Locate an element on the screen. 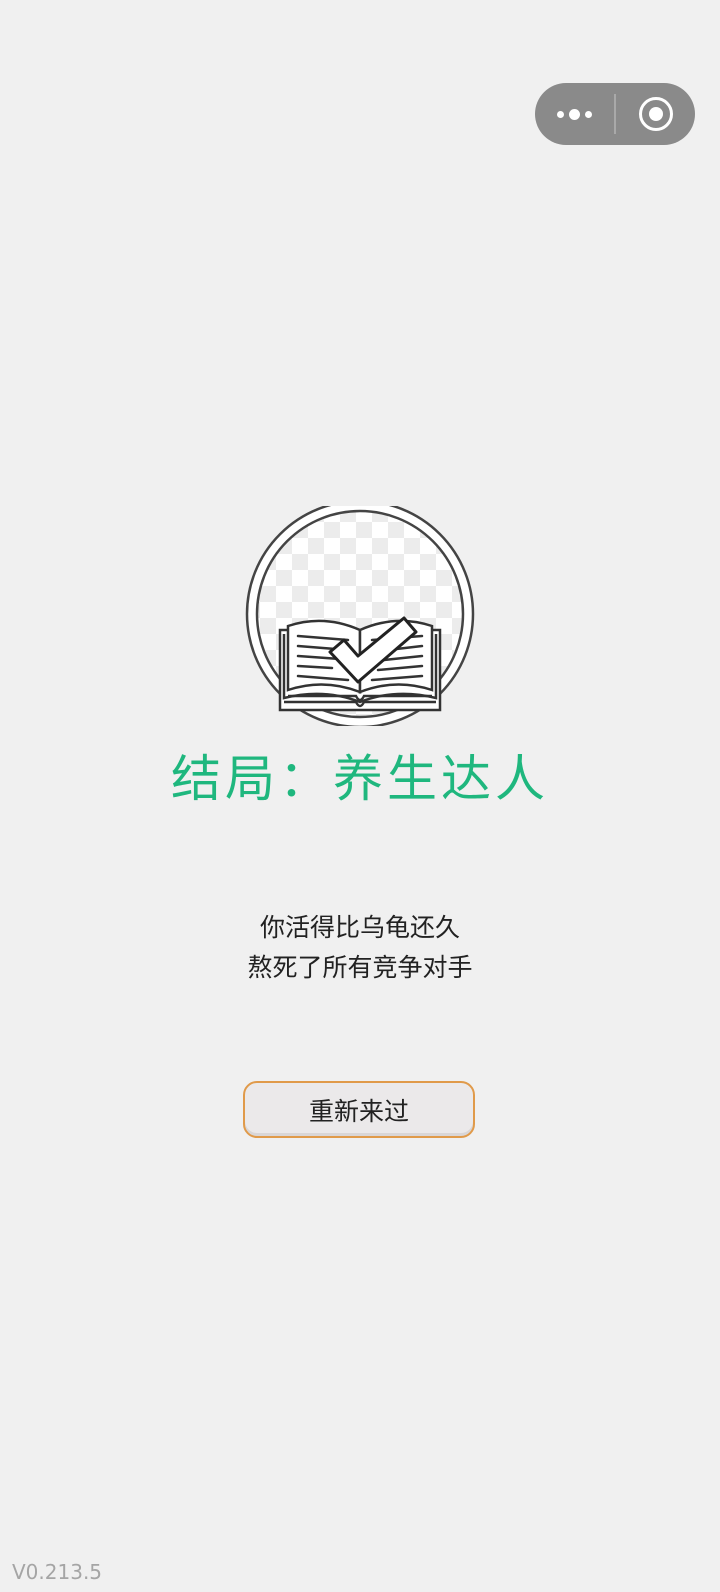 The height and width of the screenshot is (1592, 720). target-icon is located at coordinates (655, 114).